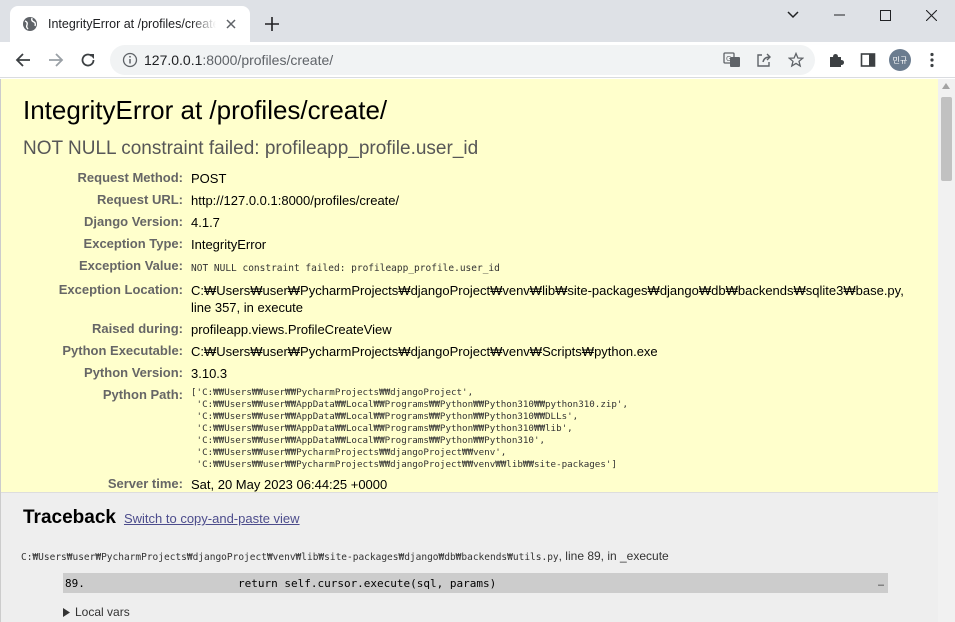  What do you see at coordinates (130, 60) in the screenshot?
I see `site-info-icon` at bounding box center [130, 60].